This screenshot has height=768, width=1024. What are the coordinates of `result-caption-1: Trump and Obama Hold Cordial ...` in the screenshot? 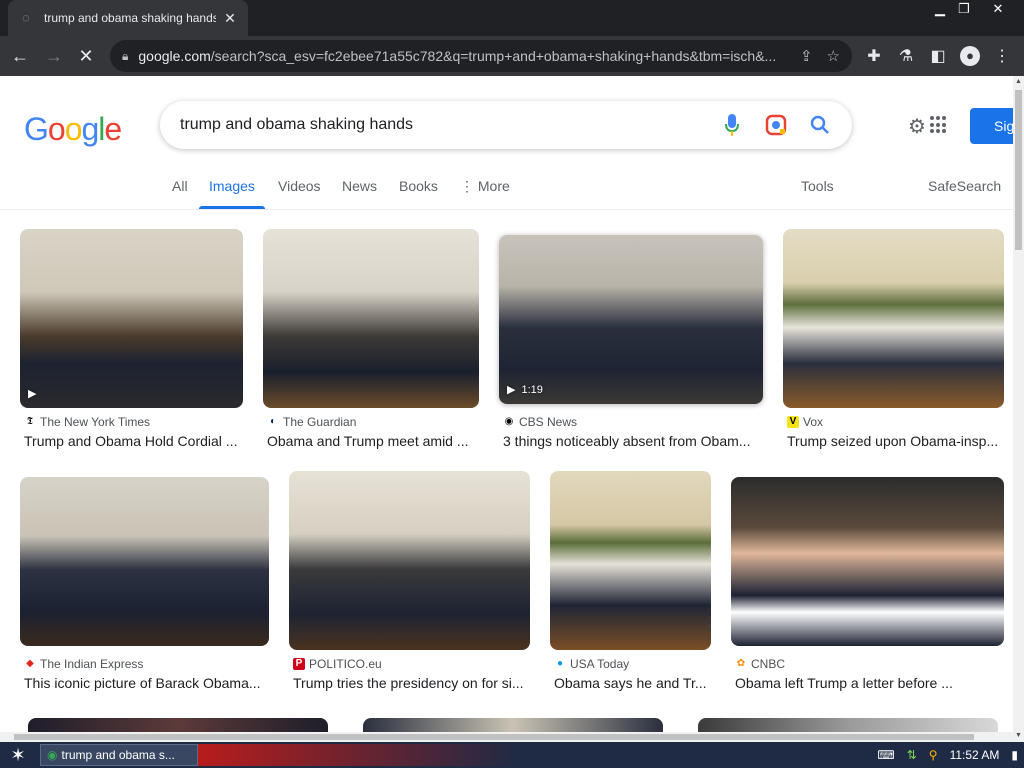 It's located at (132, 441).